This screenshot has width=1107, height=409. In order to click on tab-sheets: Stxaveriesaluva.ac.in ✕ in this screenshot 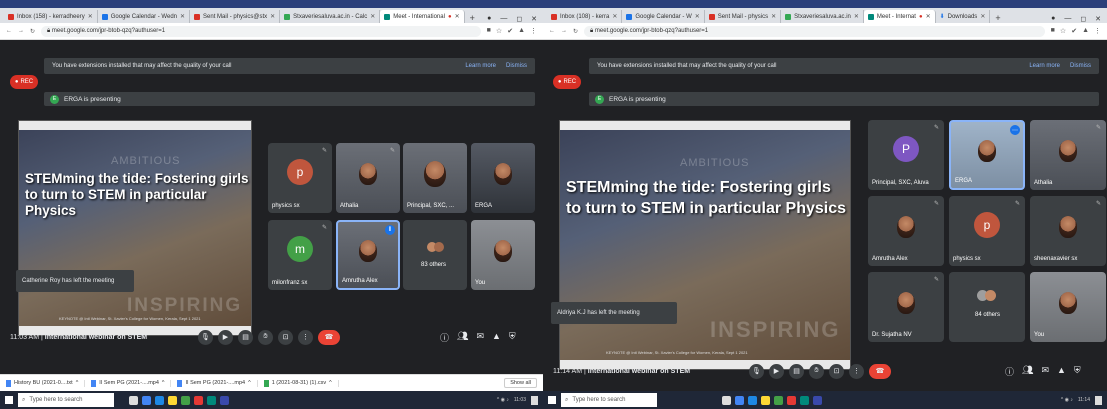, I will do `click(822, 16)`.